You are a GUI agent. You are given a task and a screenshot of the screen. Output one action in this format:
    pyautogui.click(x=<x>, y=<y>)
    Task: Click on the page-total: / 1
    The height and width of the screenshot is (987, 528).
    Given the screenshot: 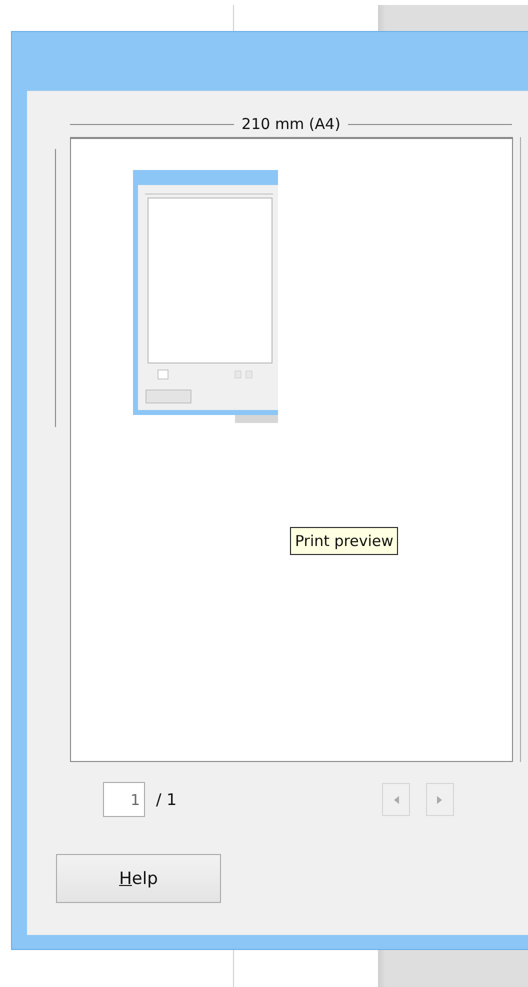 What is the action you would take?
    pyautogui.click(x=166, y=799)
    